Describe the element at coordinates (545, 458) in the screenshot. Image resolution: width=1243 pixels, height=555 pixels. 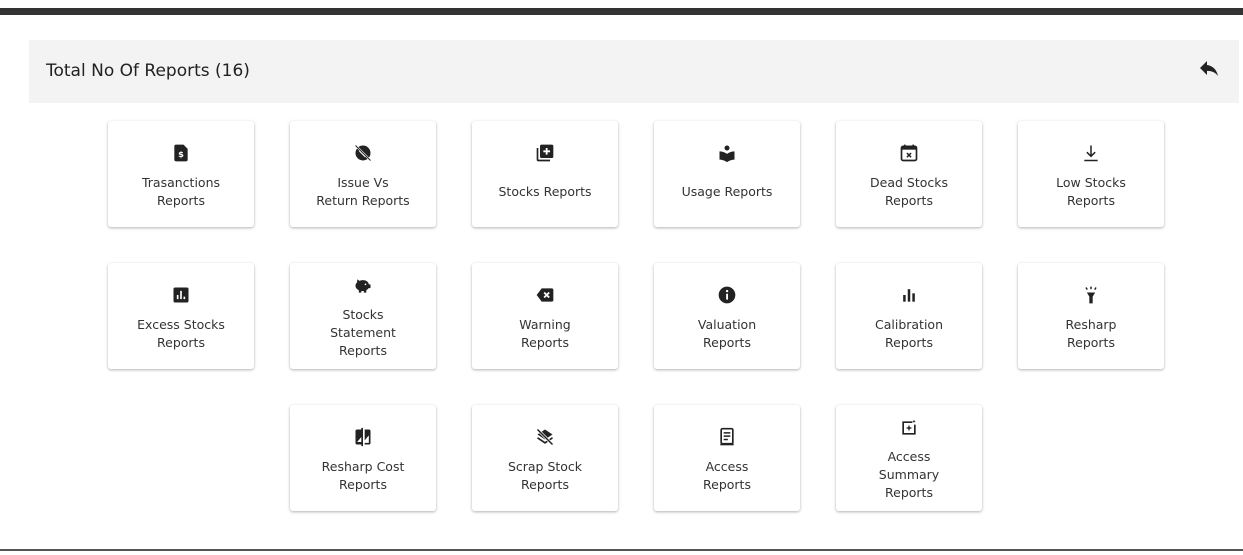
I see `report-card-scrap-stock: Scrap Stock Reports` at that location.